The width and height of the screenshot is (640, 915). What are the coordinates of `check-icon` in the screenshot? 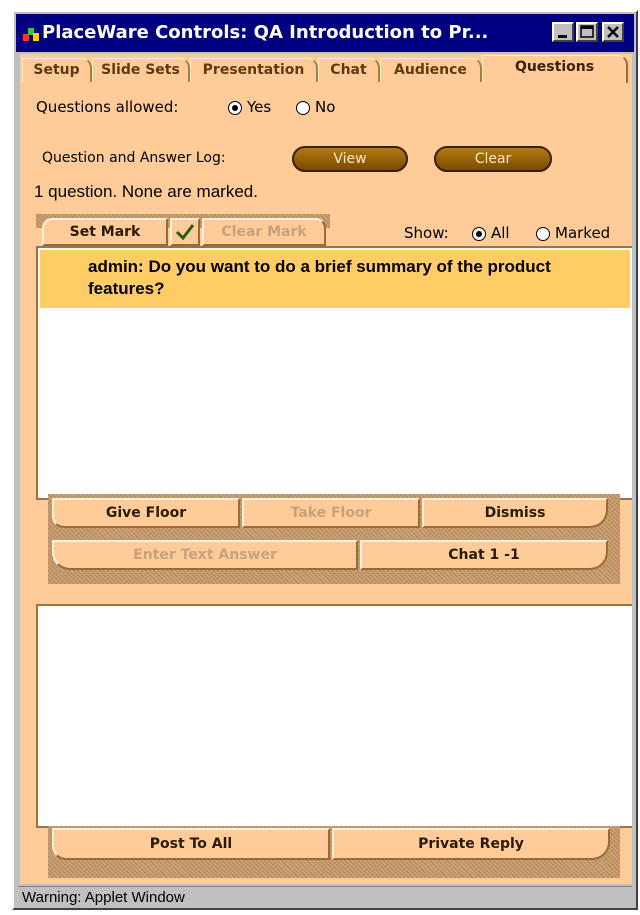 It's located at (185, 232).